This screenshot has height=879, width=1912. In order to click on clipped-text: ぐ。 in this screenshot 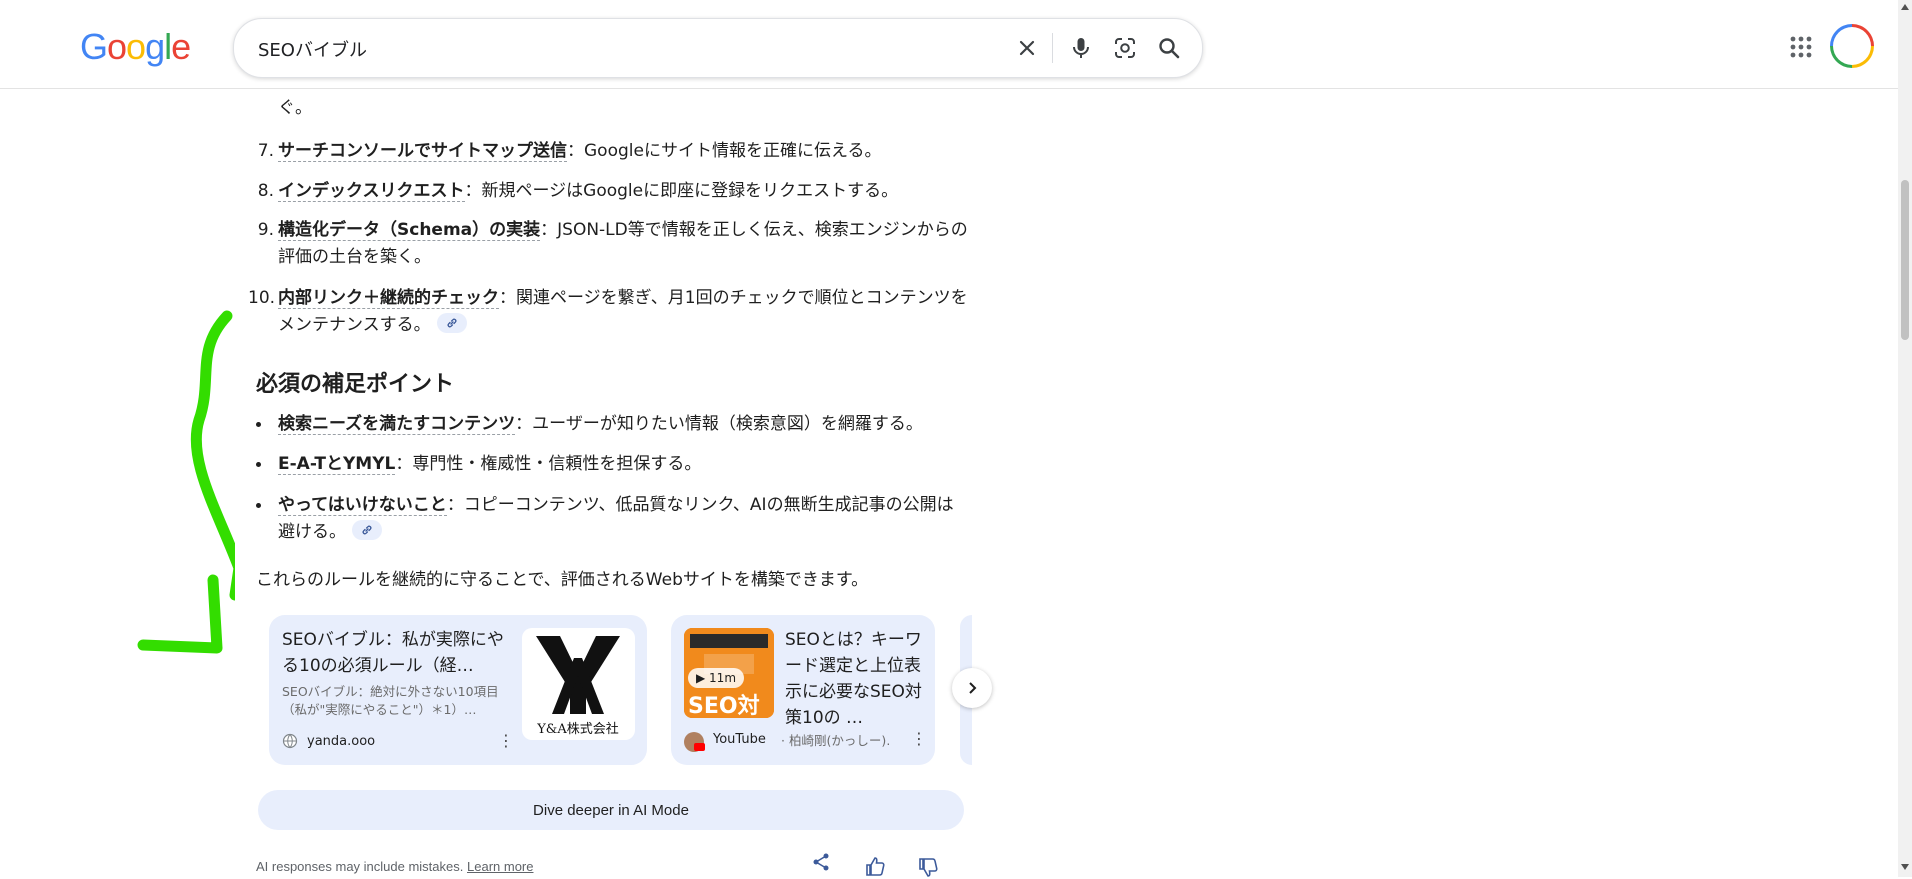, I will do `click(295, 108)`.